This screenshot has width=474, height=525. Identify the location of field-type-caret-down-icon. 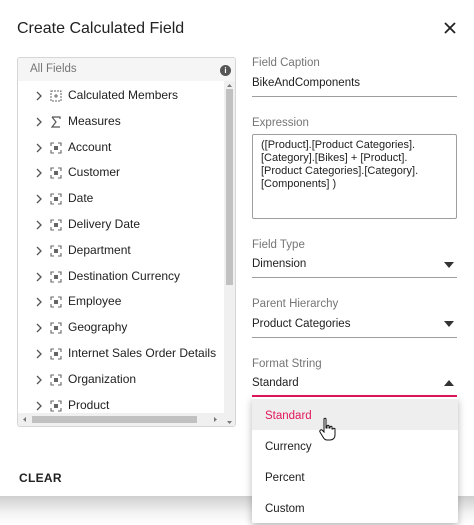
(449, 265).